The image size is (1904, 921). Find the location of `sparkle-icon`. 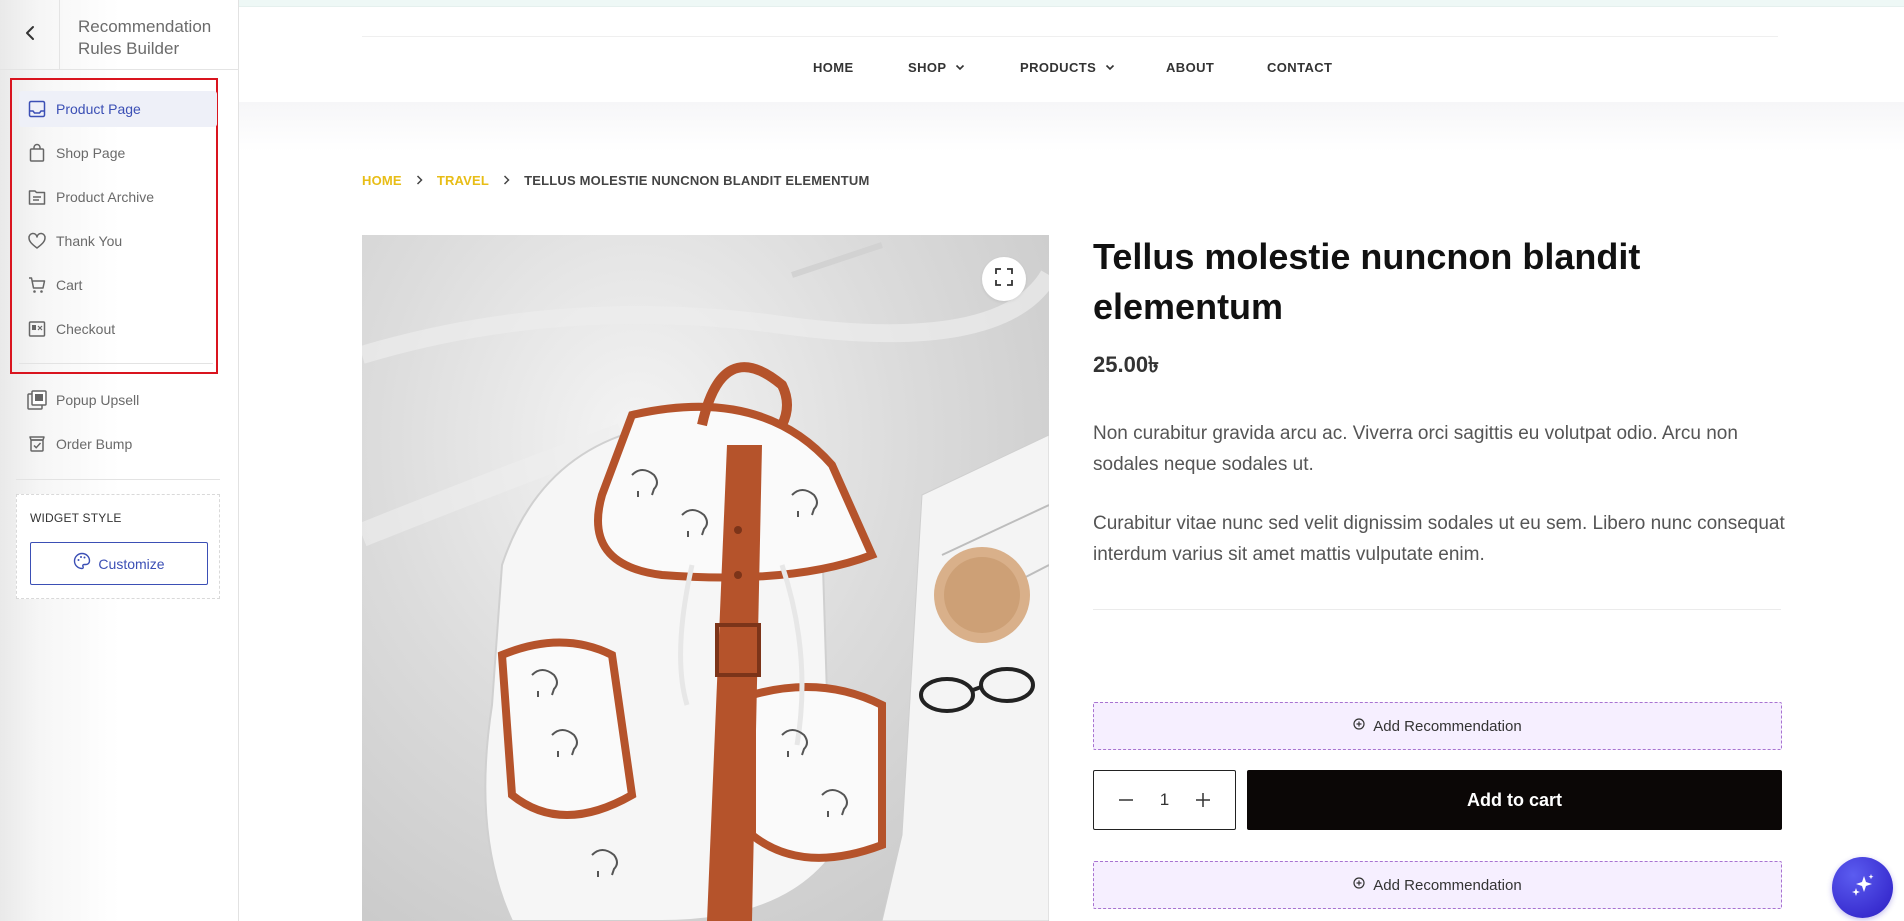

sparkle-icon is located at coordinates (1863, 887).